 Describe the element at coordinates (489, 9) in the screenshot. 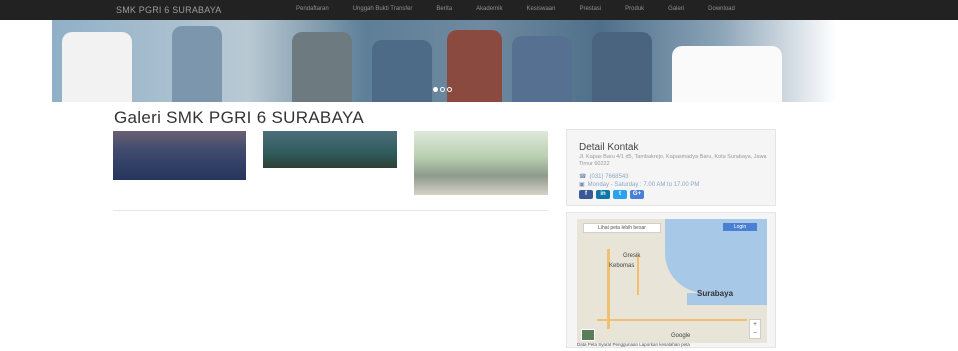

I see `nav-item-akademik: Akademik` at that location.